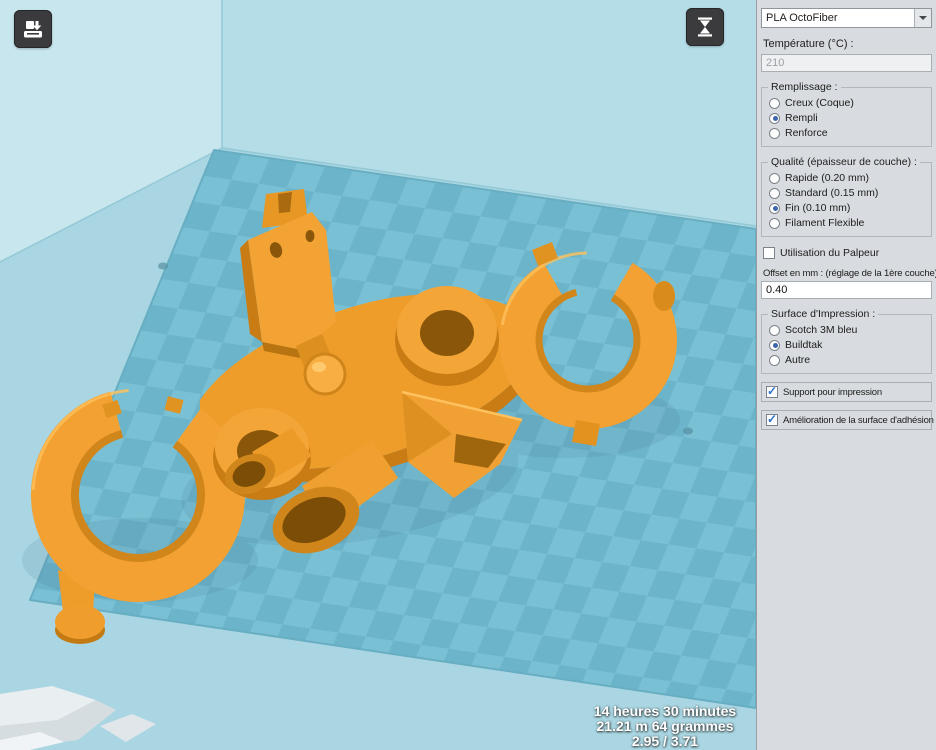 The height and width of the screenshot is (750, 936). What do you see at coordinates (847, 133) in the screenshot?
I see `radio-renforce: Renforce` at bounding box center [847, 133].